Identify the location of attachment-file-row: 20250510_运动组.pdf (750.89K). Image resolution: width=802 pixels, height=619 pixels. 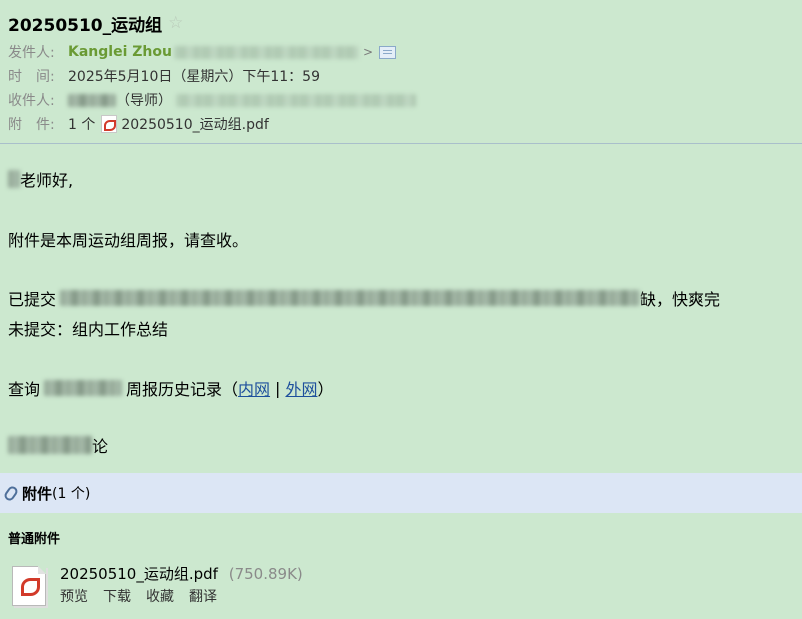
(181, 573).